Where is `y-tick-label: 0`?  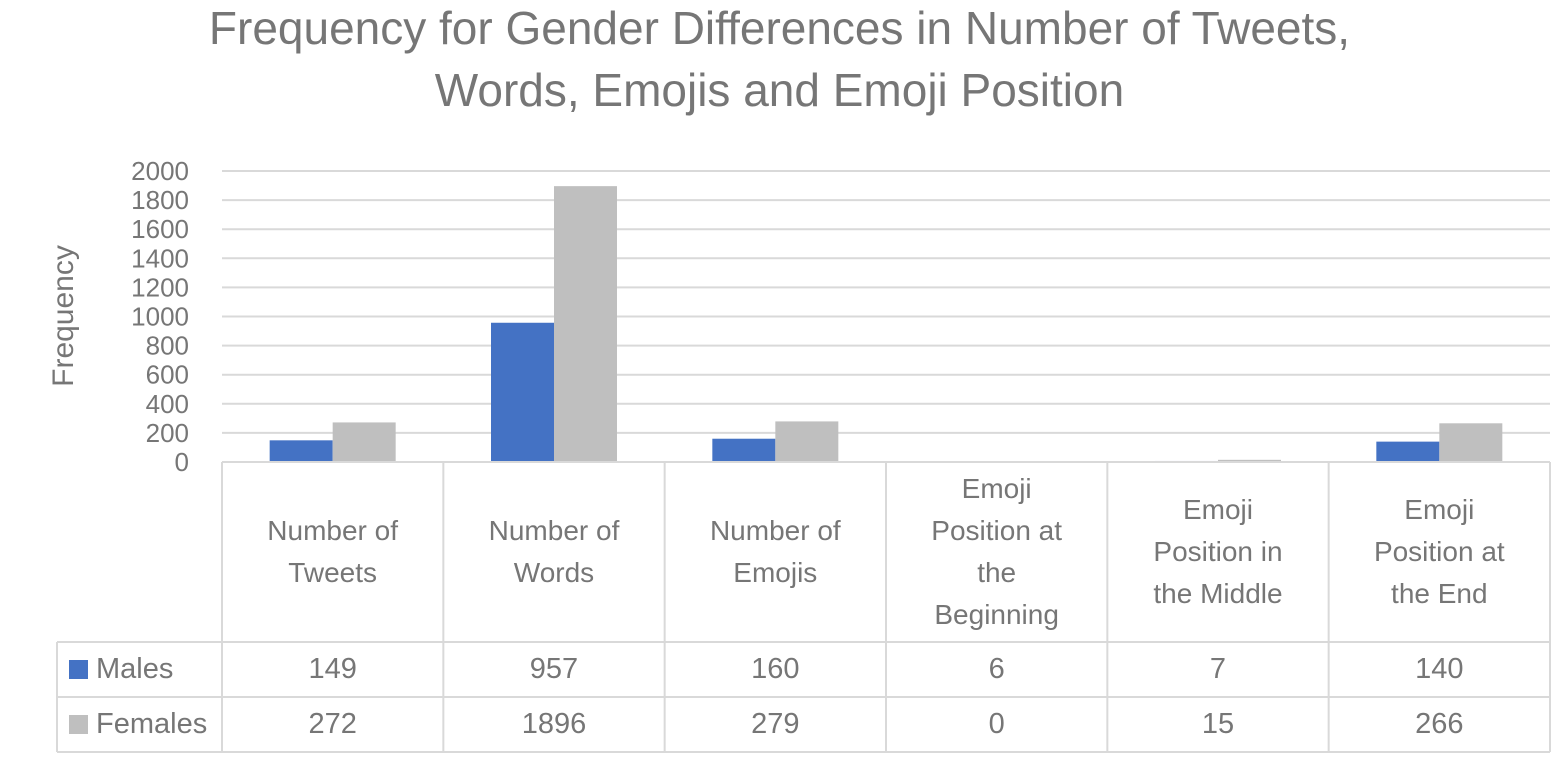 y-tick-label: 0 is located at coordinates (182, 462).